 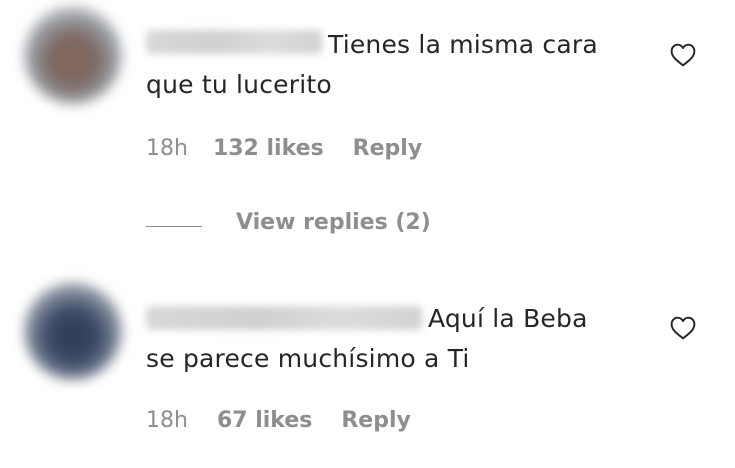 What do you see at coordinates (239, 84) in the screenshot?
I see `comment-text-line2: que tu lucerito` at bounding box center [239, 84].